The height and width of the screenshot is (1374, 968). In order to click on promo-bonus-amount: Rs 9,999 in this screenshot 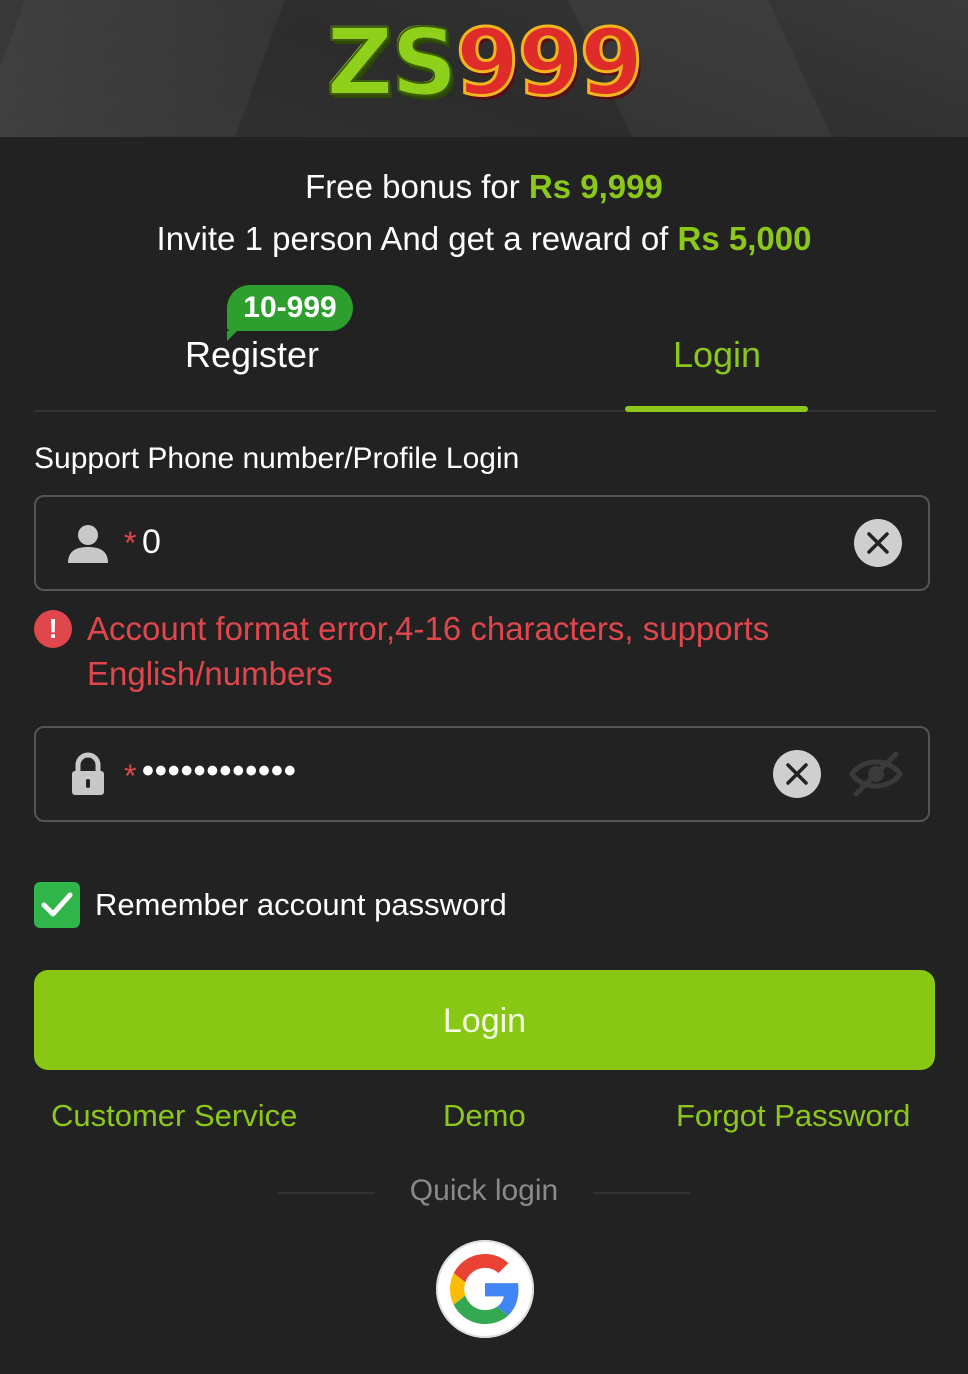, I will do `click(595, 186)`.